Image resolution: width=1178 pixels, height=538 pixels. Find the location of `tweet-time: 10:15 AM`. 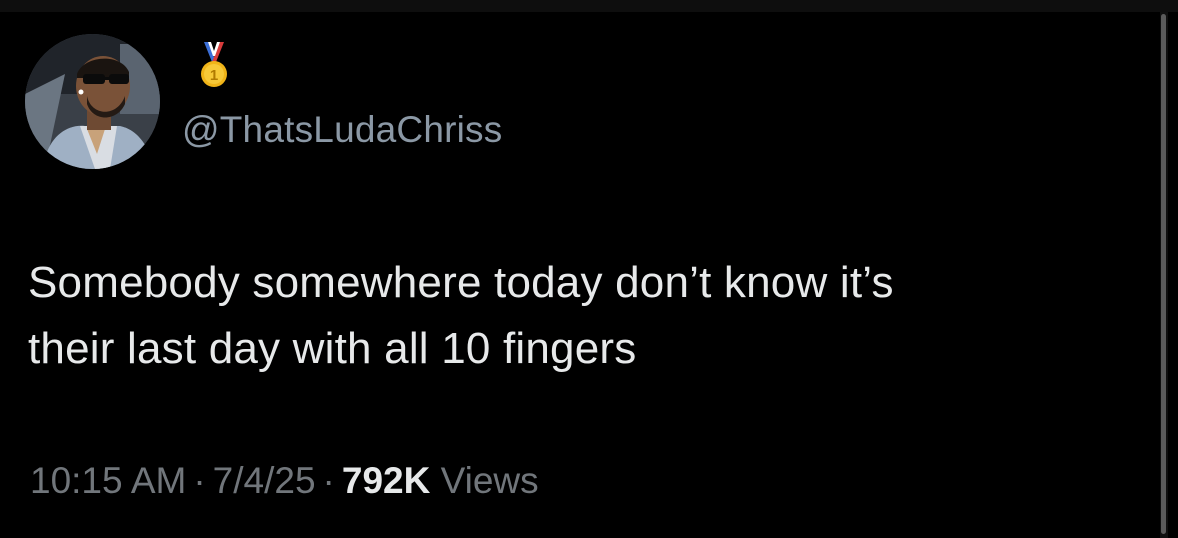

tweet-time: 10:15 AM is located at coordinates (108, 480).